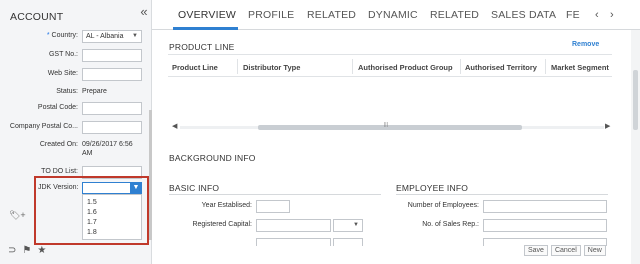  Describe the element at coordinates (174, 126) in the screenshot. I see `scroll-left-icon: ◀` at that location.